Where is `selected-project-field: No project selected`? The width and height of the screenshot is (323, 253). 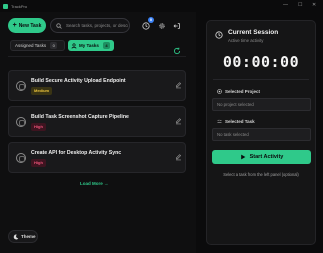 selected-project-field: No project selected is located at coordinates (261, 104).